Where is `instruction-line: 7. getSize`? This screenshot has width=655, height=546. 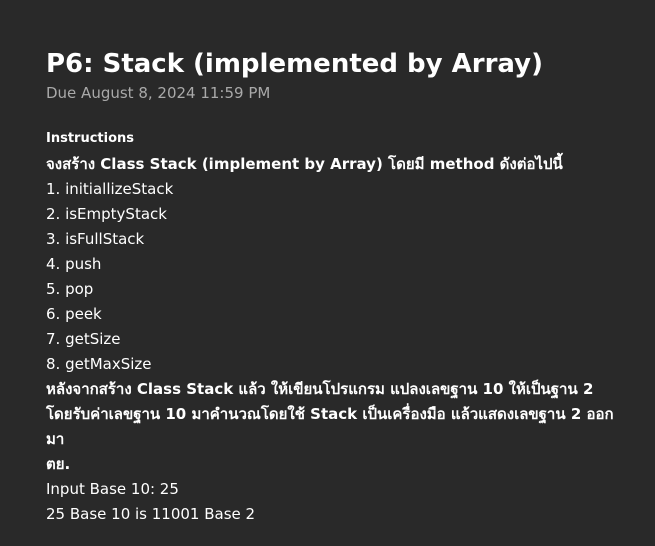
instruction-line: 7. getSize is located at coordinates (83, 339).